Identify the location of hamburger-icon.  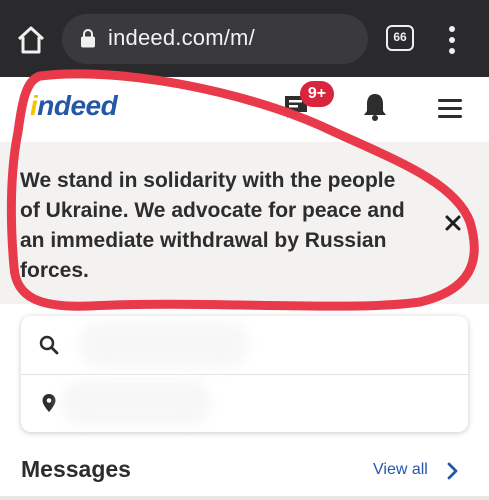
(450, 108).